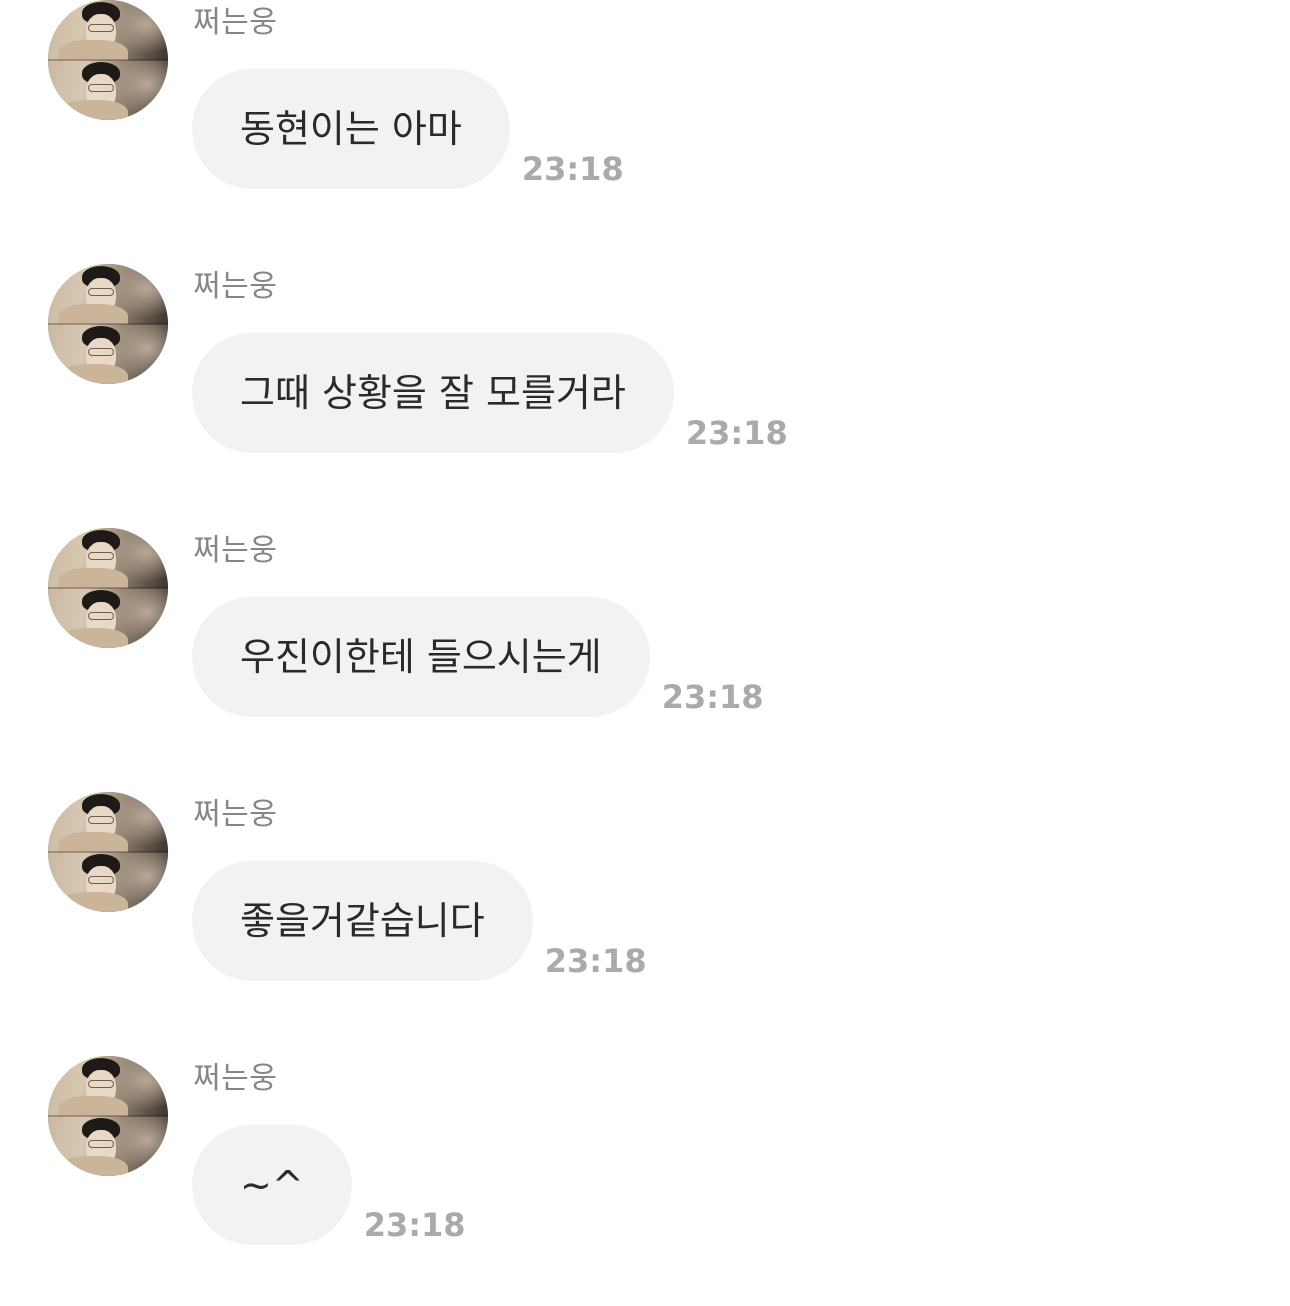 Image resolution: width=1290 pixels, height=1306 pixels. What do you see at coordinates (351, 129) in the screenshot?
I see `message-bubble: 동현이는 아마` at bounding box center [351, 129].